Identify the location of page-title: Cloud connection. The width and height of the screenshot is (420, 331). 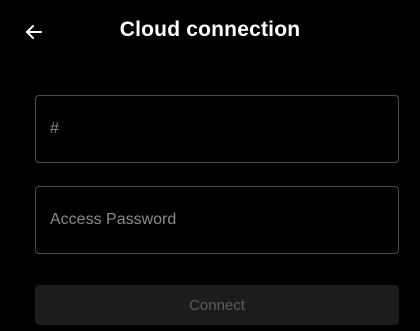
(210, 29).